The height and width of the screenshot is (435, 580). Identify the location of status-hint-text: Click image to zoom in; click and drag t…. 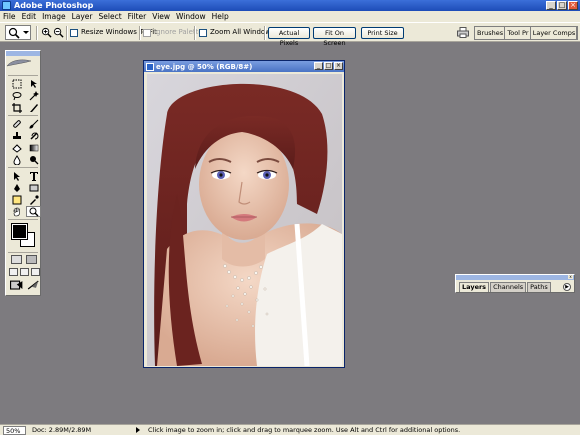
(304, 430).